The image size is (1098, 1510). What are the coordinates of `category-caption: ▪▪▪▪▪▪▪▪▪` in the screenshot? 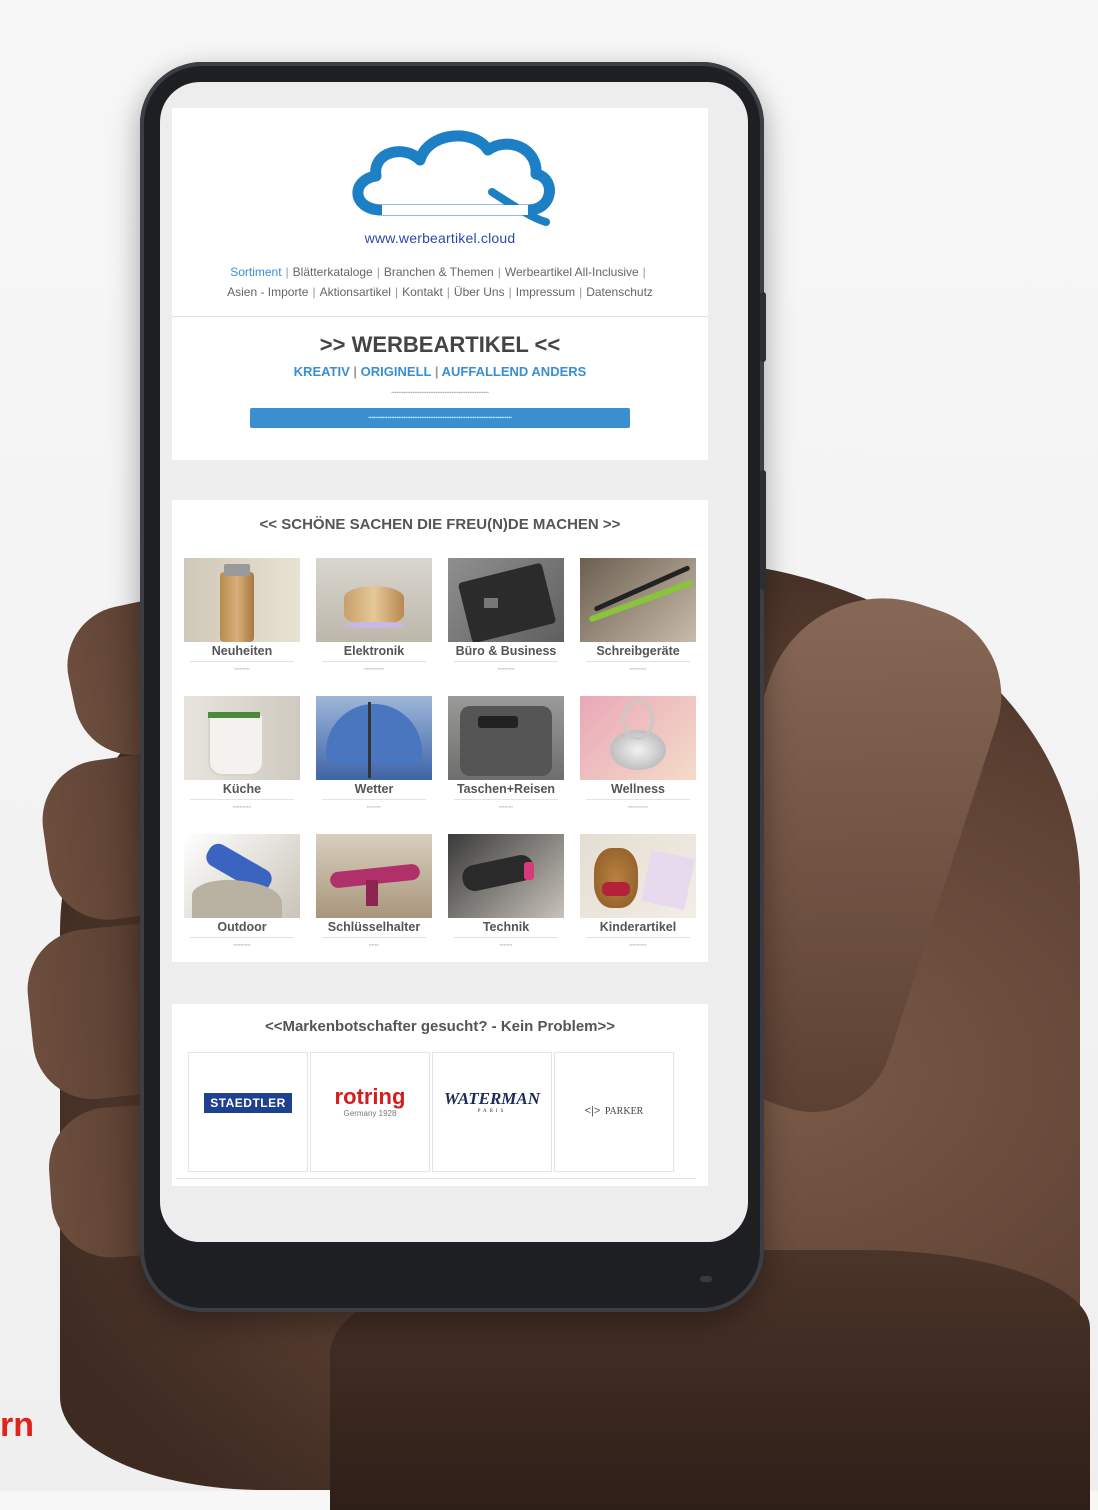 It's located at (506, 944).